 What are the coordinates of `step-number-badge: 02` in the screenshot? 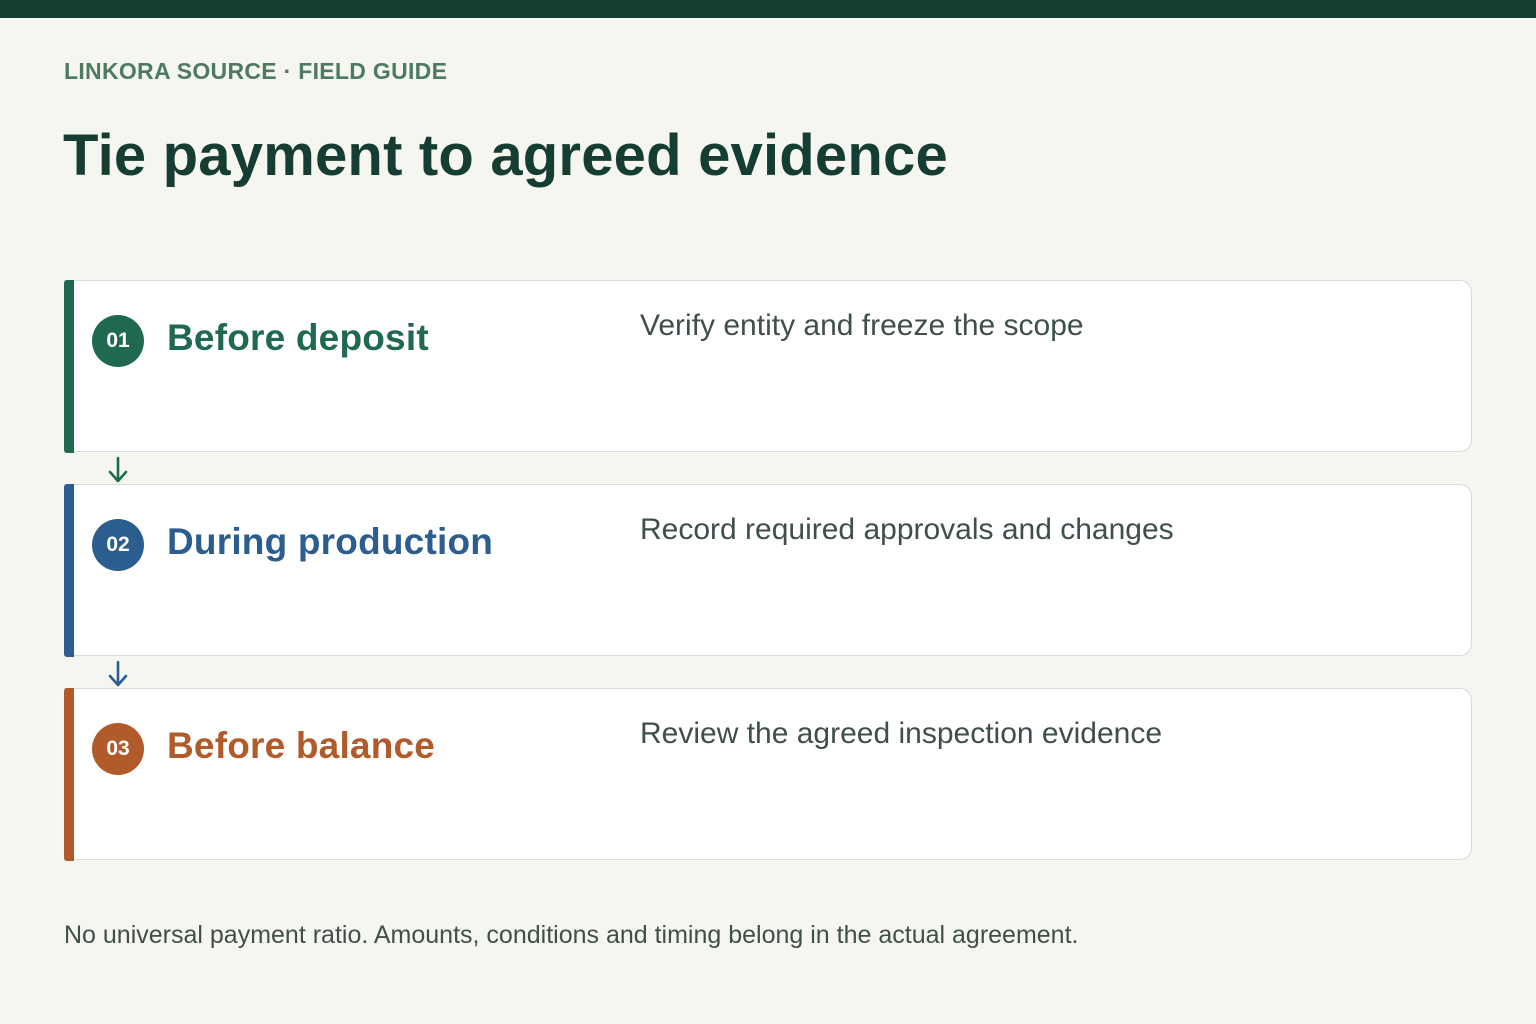 It's located at (118, 545).